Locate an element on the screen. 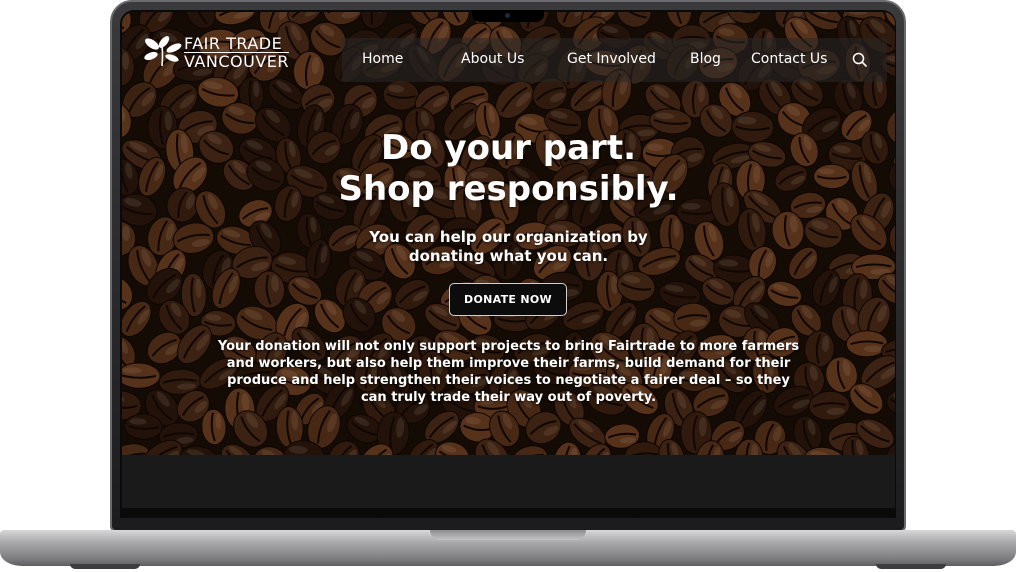 This screenshot has width=1016, height=572. trackpad-lip is located at coordinates (508, 535).